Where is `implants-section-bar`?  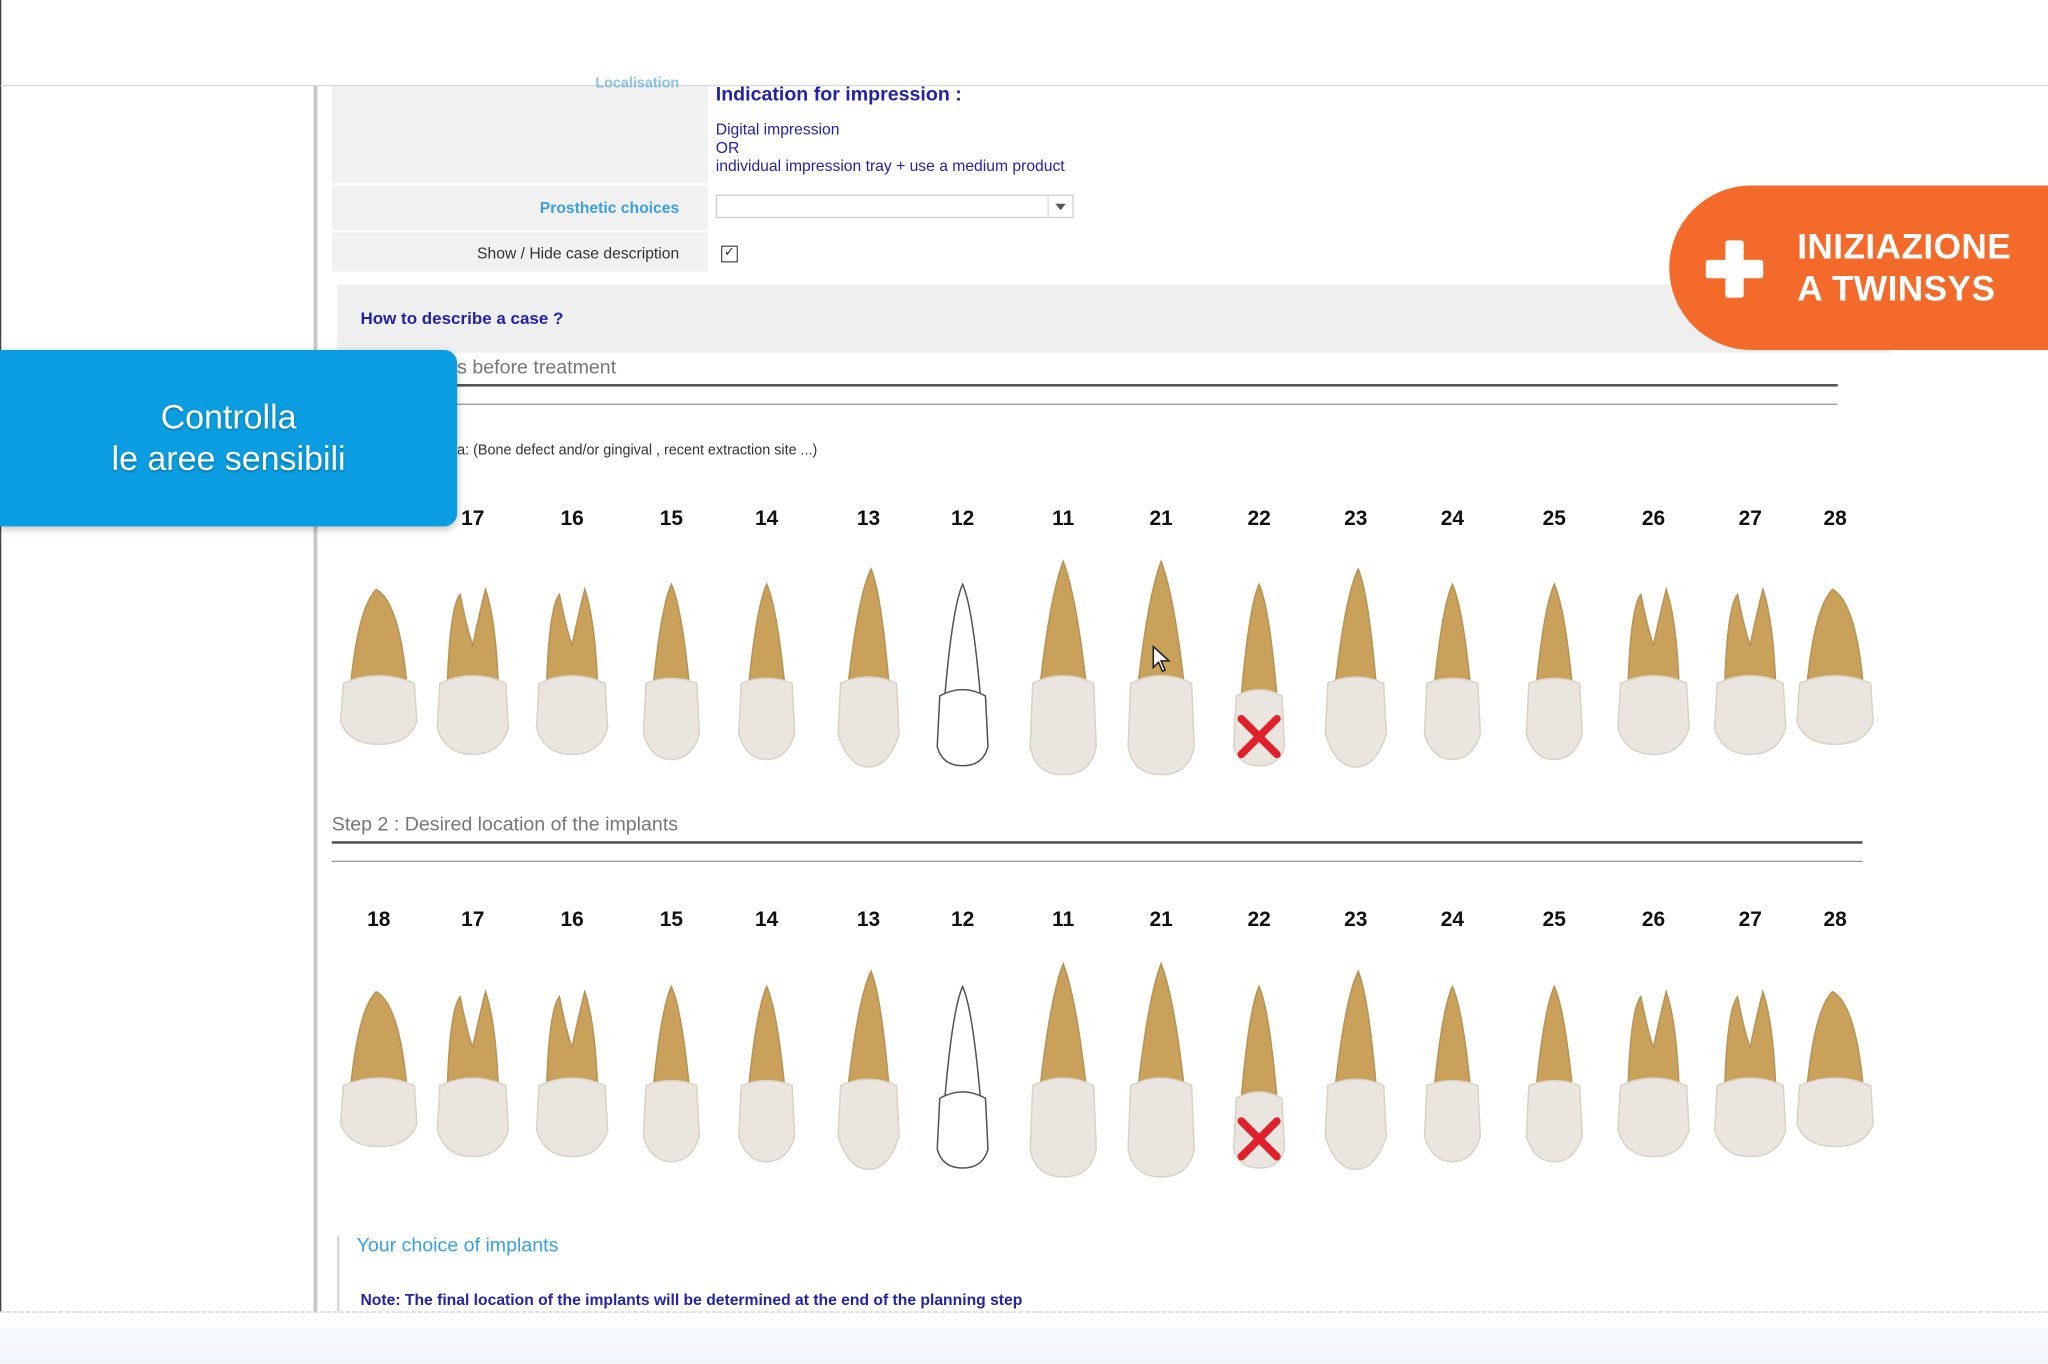
implants-section-bar is located at coordinates (338, 1274).